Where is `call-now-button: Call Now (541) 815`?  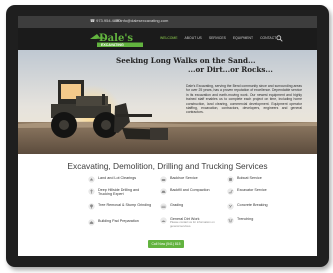 call-now-button: Call Now (541) 815 is located at coordinates (166, 244).